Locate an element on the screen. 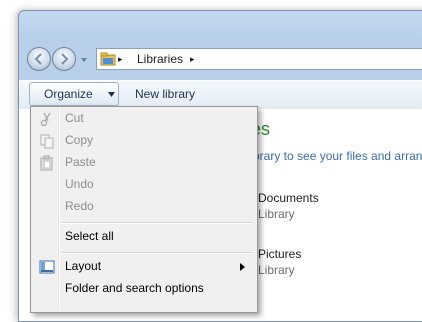  menu-item-layout: Layout is located at coordinates (144, 267).